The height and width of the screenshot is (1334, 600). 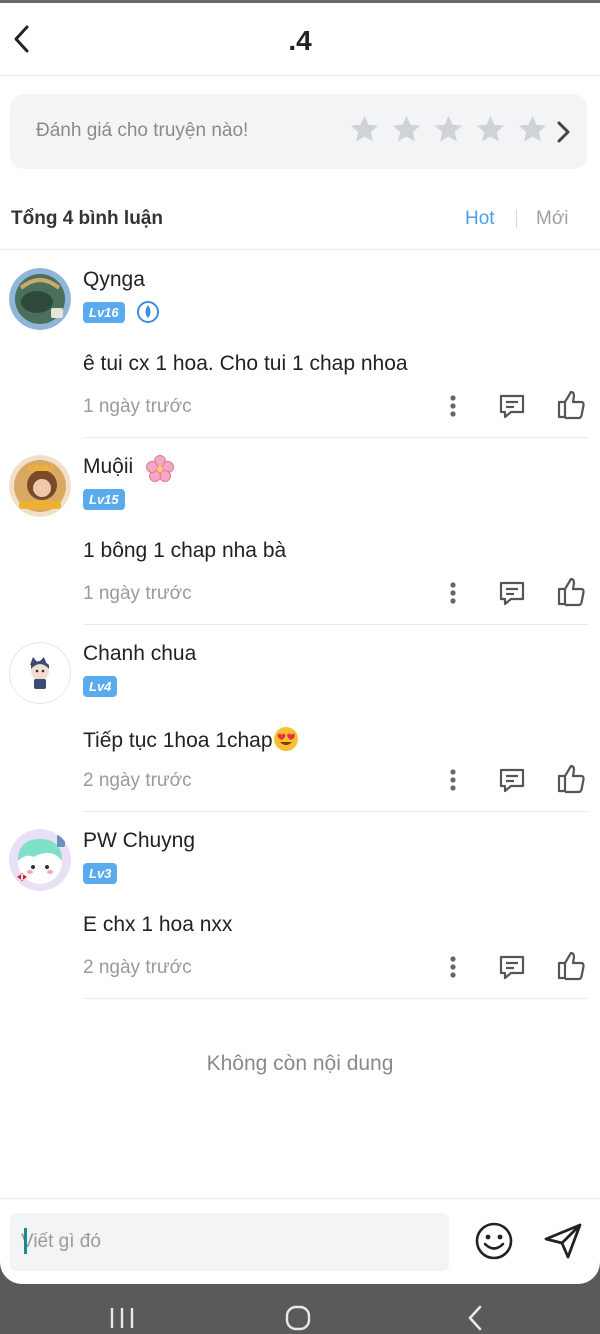 What do you see at coordinates (104, 312) in the screenshot?
I see `level-badge: Lv16` at bounding box center [104, 312].